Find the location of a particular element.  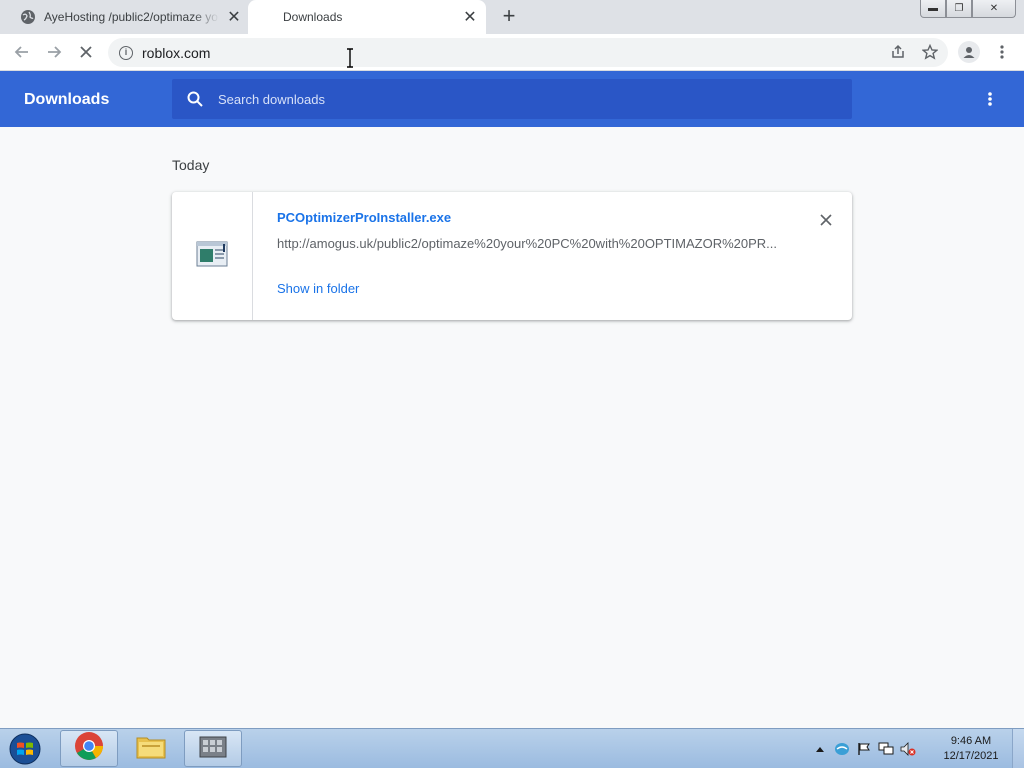

globe-icon is located at coordinates (28, 17).